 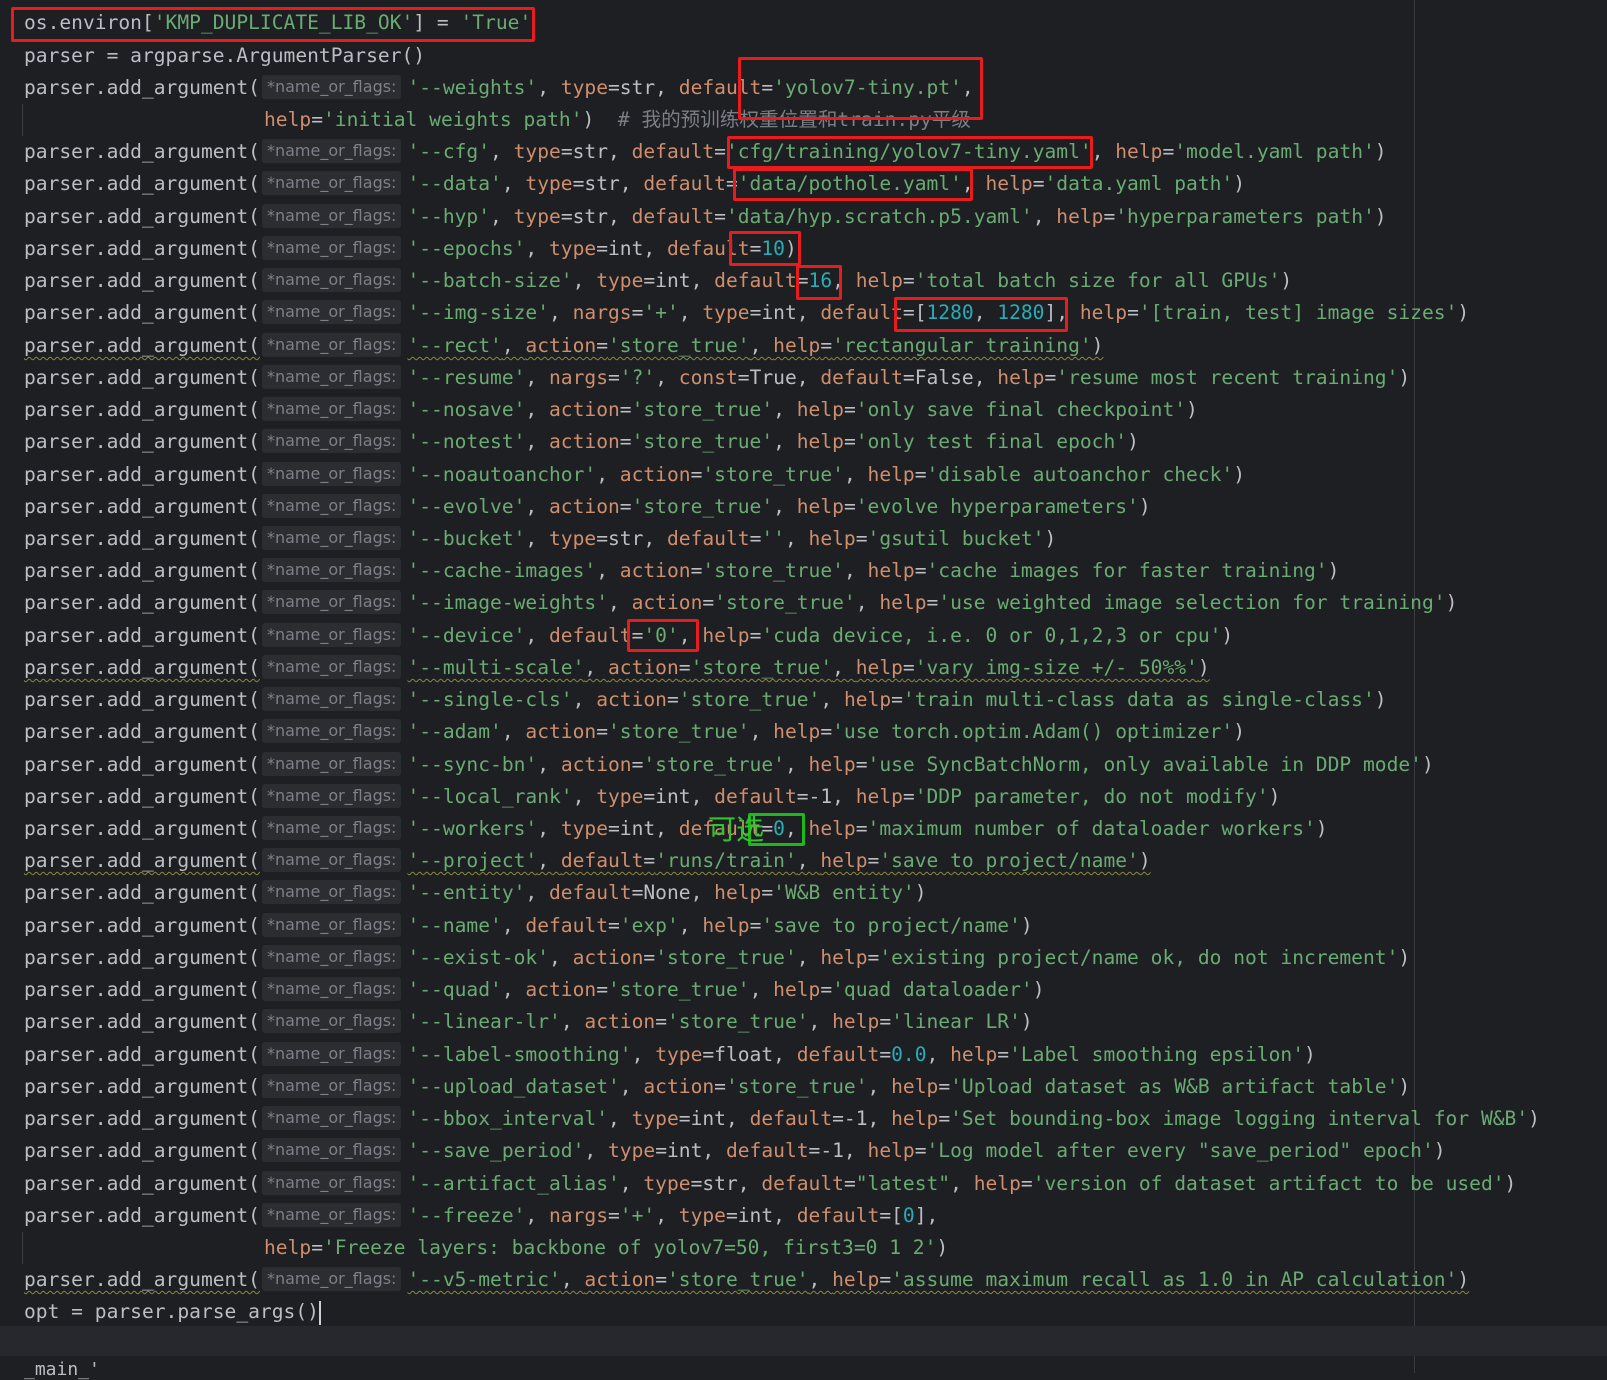 What do you see at coordinates (826, 796) in the screenshot?
I see `code-token: =-1,` at bounding box center [826, 796].